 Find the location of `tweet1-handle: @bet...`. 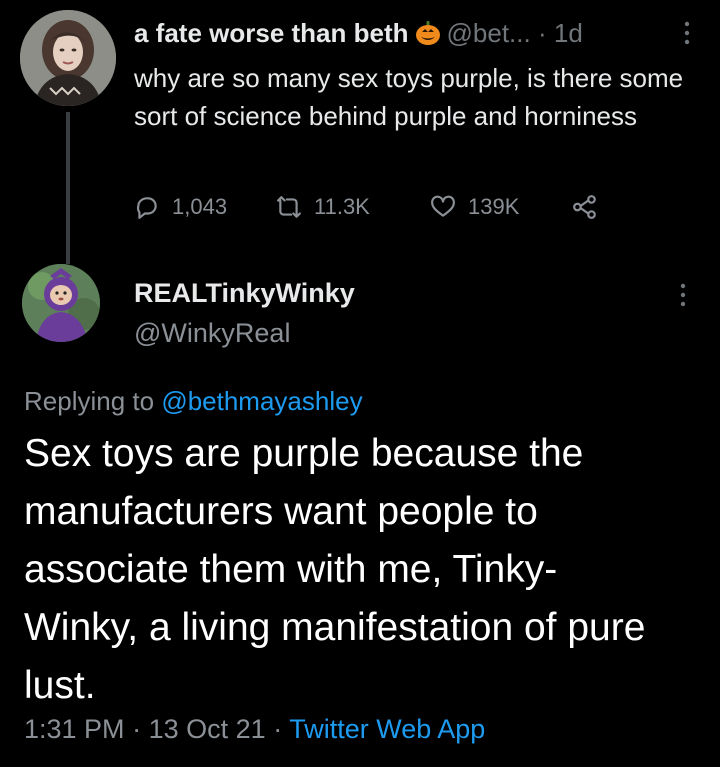

tweet1-handle: @bet... is located at coordinates (489, 33).